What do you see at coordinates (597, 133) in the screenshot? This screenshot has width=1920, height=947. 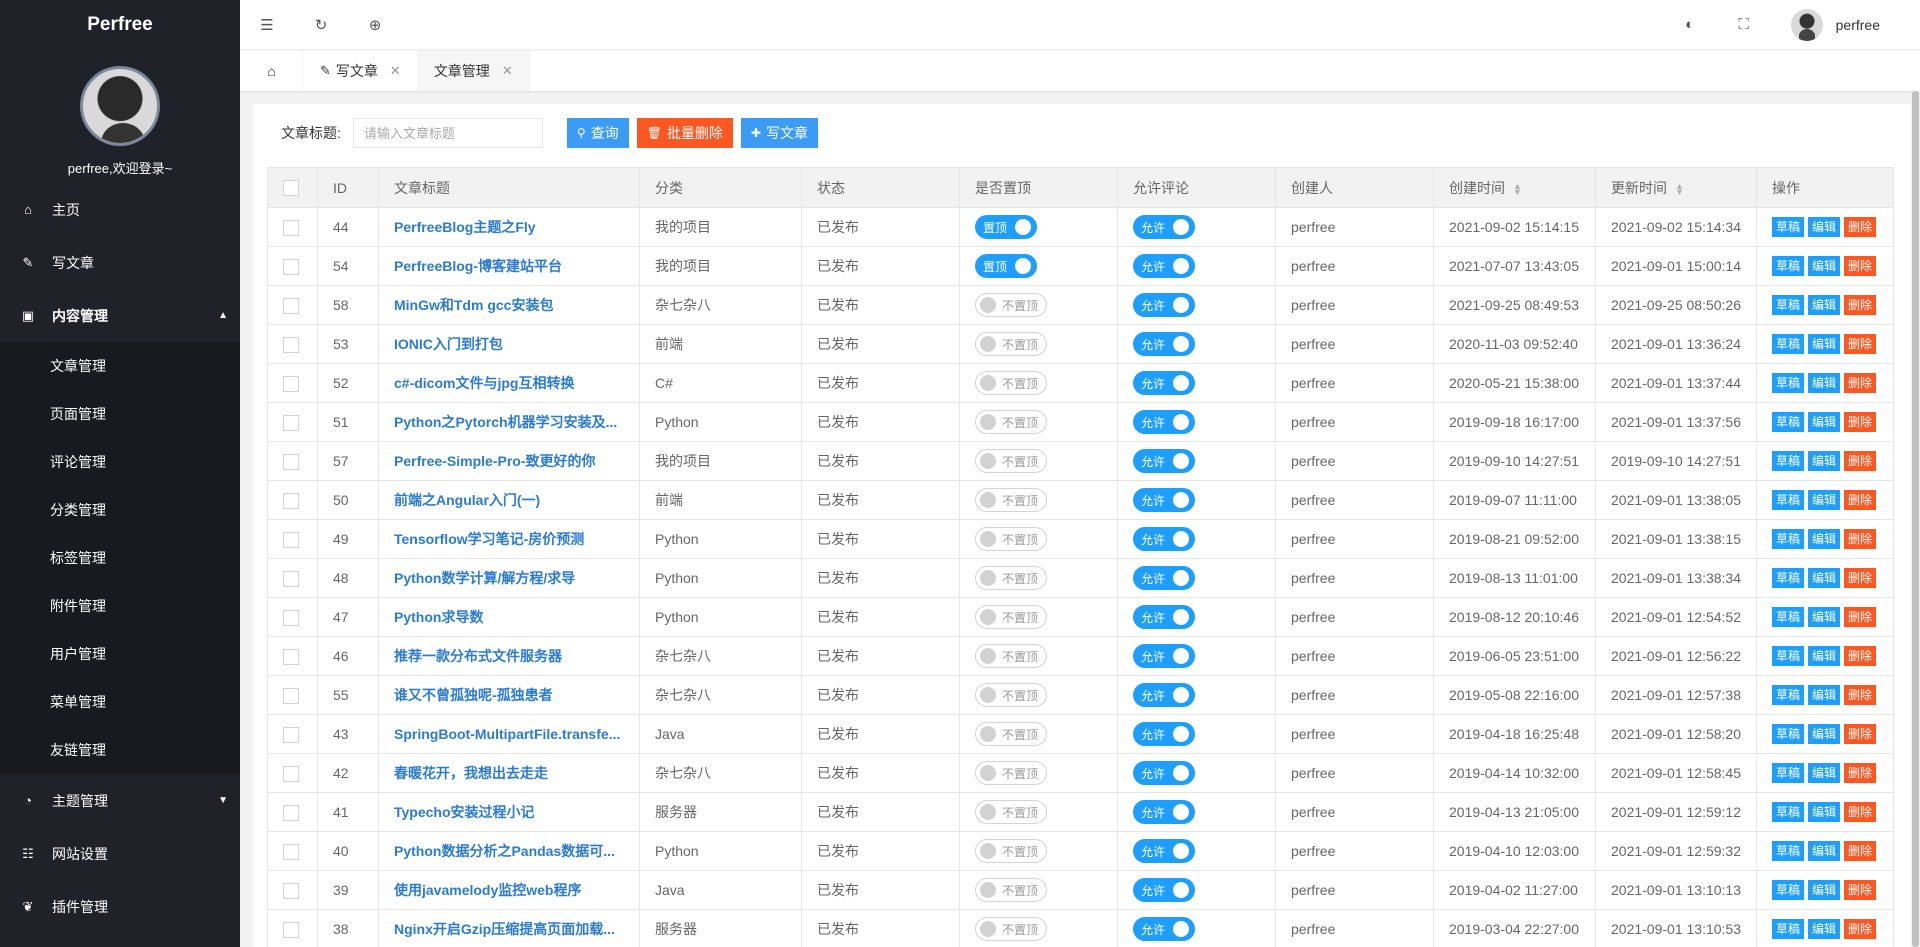 I see `query-button: ⚲ 查询` at bounding box center [597, 133].